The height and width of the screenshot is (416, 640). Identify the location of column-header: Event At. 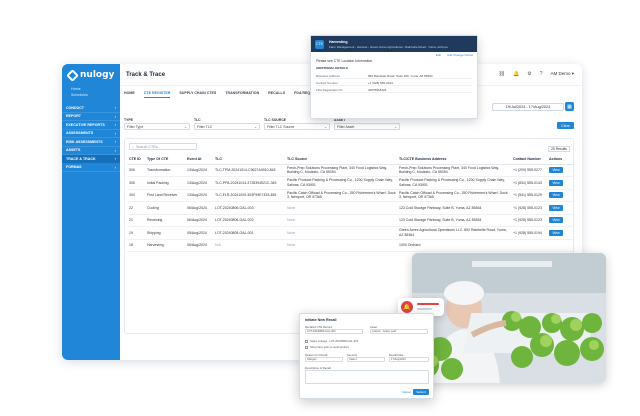
(199, 160).